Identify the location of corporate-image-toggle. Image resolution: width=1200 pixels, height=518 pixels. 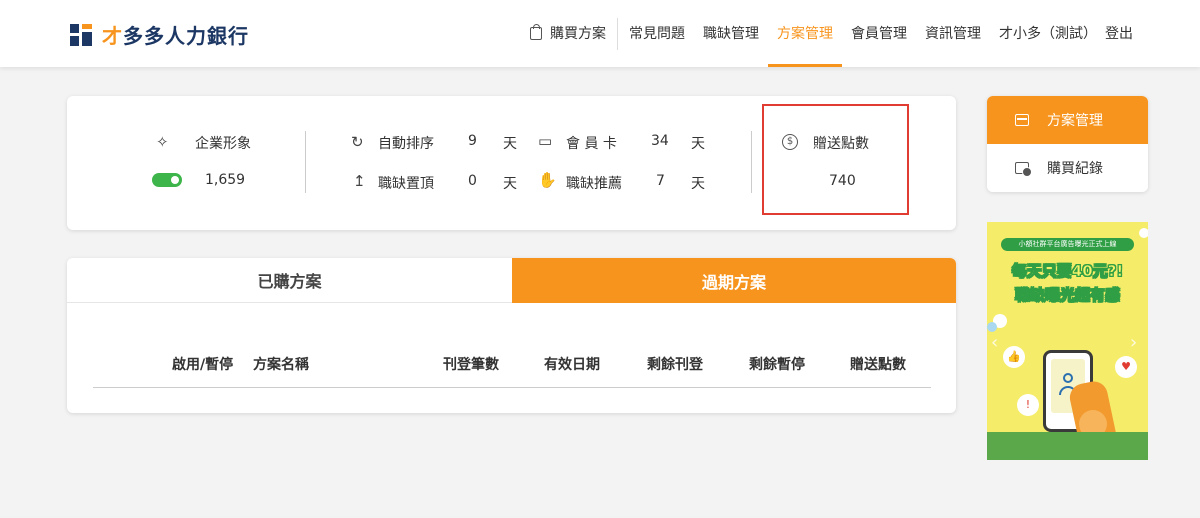
(167, 180).